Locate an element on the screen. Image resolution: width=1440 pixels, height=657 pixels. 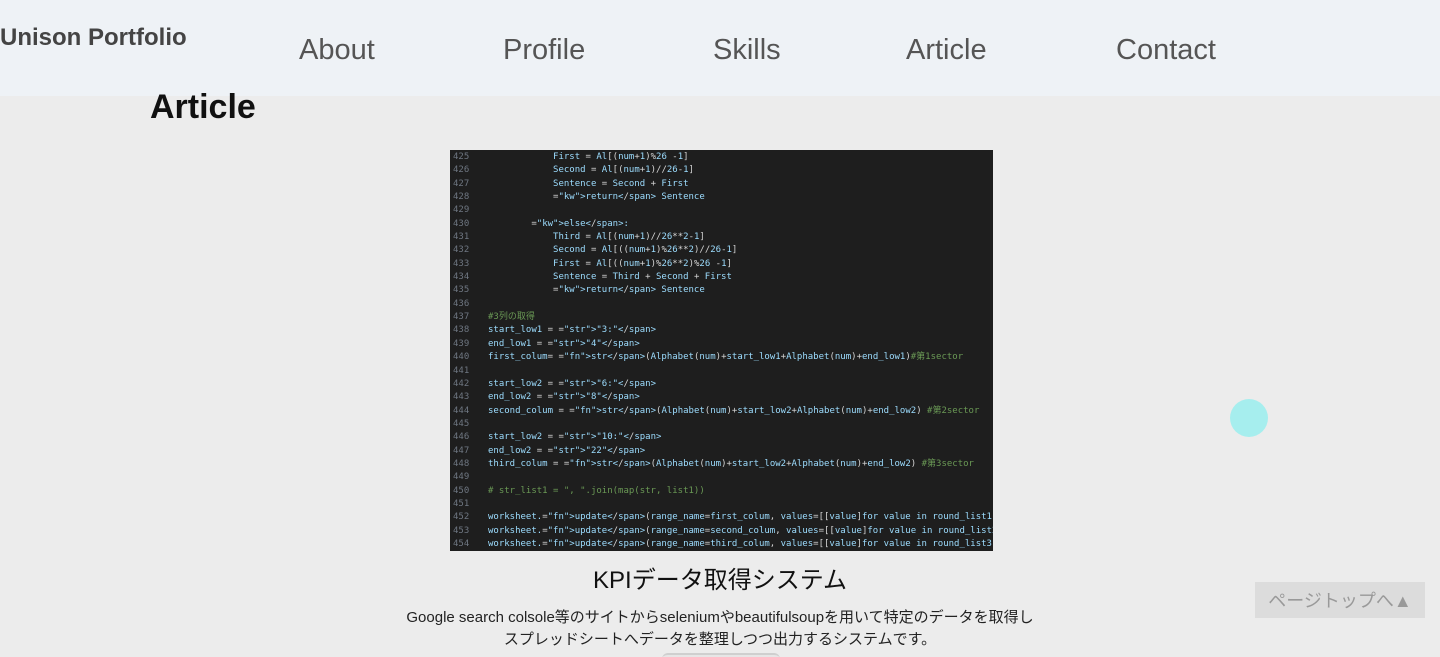
code-line: 445 is located at coordinates (721, 424).